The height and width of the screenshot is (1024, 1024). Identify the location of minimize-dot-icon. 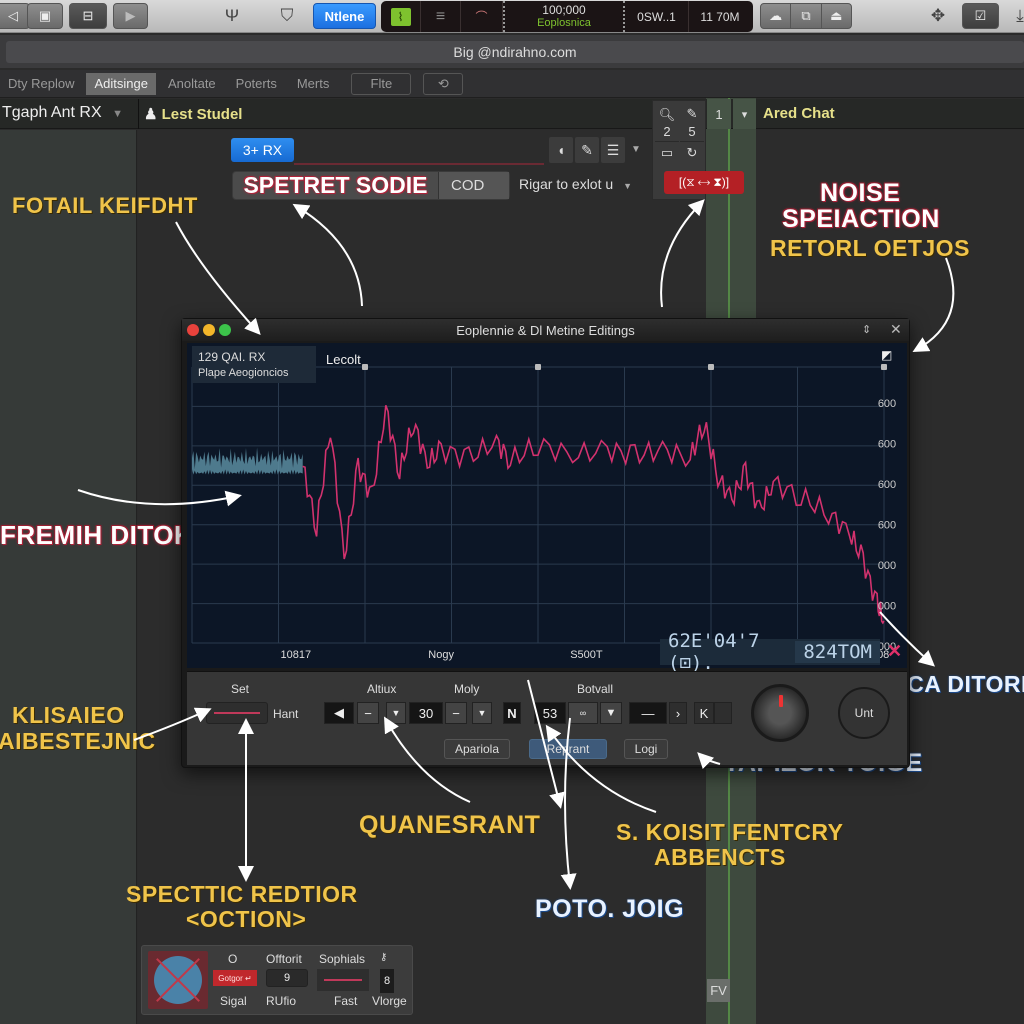
(209, 330).